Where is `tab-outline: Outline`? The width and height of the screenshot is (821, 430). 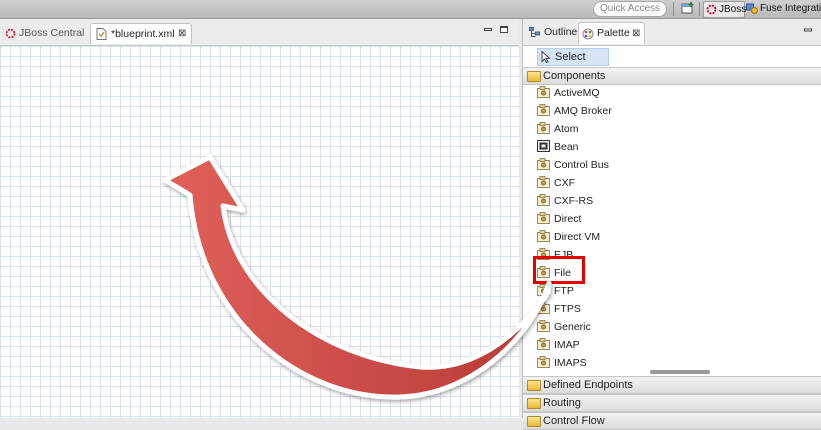 tab-outline: Outline is located at coordinates (551, 32).